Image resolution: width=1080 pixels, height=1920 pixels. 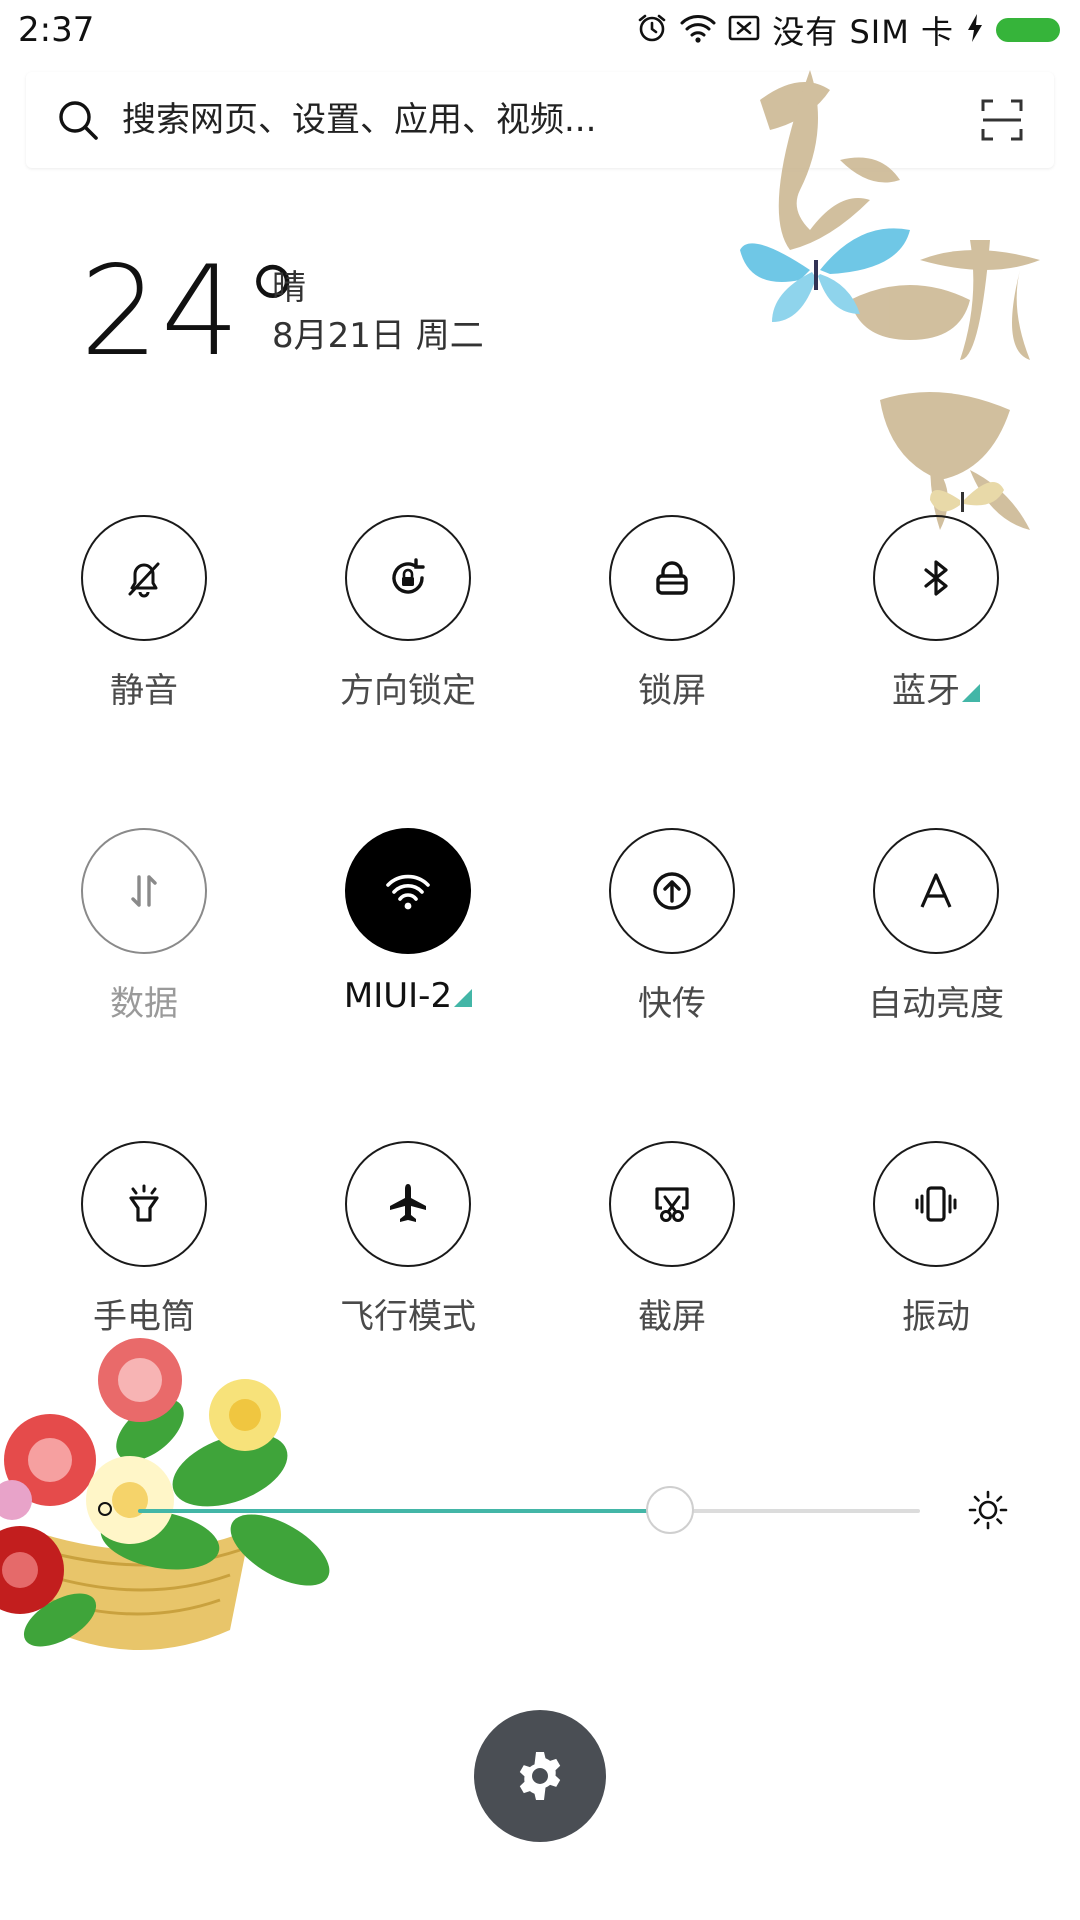 I want to click on screenshot-icon, so click(x=672, y=1204).